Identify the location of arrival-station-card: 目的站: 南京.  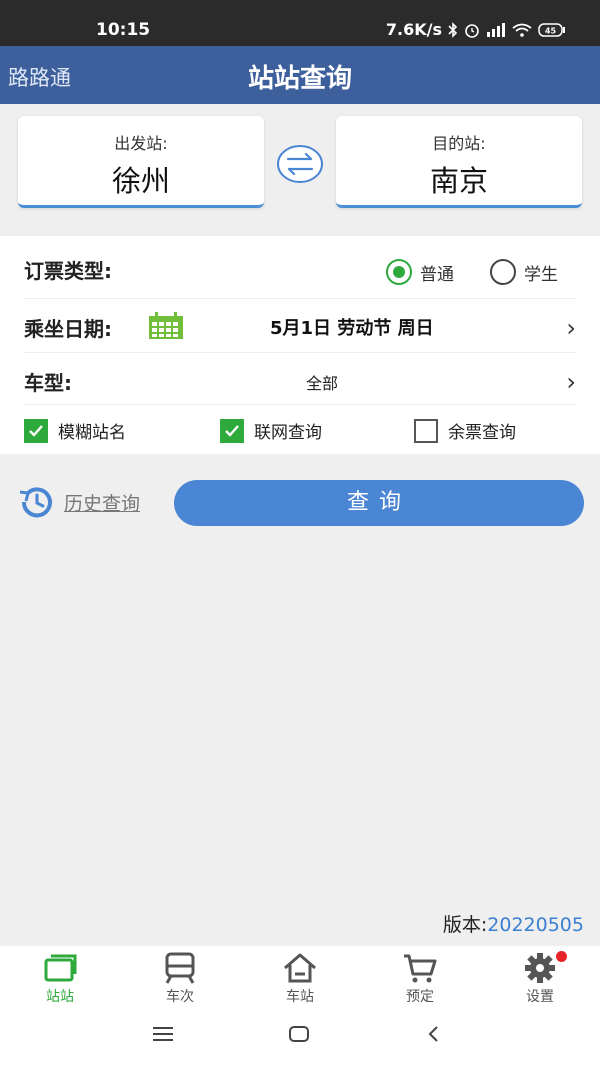
(459, 162).